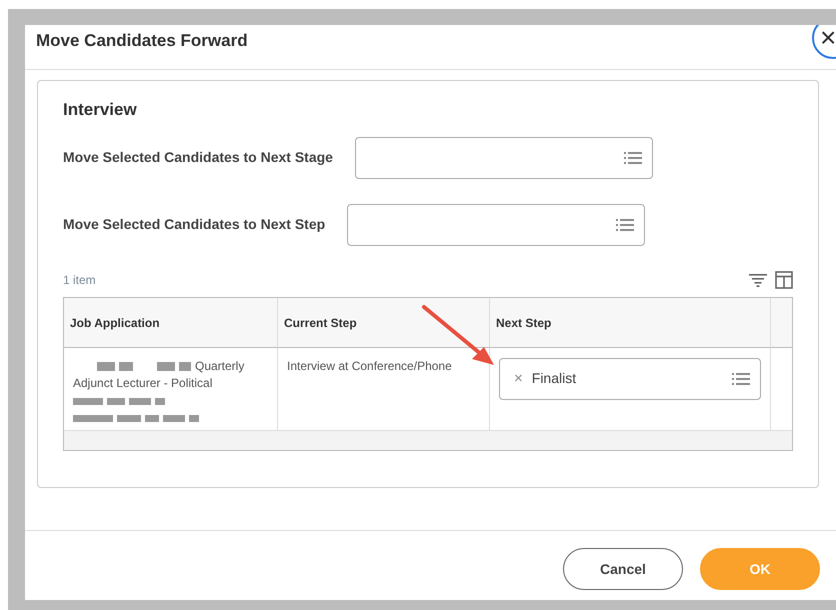 The image size is (836, 610). Describe the element at coordinates (518, 378) in the screenshot. I see `remove-button: ×` at that location.